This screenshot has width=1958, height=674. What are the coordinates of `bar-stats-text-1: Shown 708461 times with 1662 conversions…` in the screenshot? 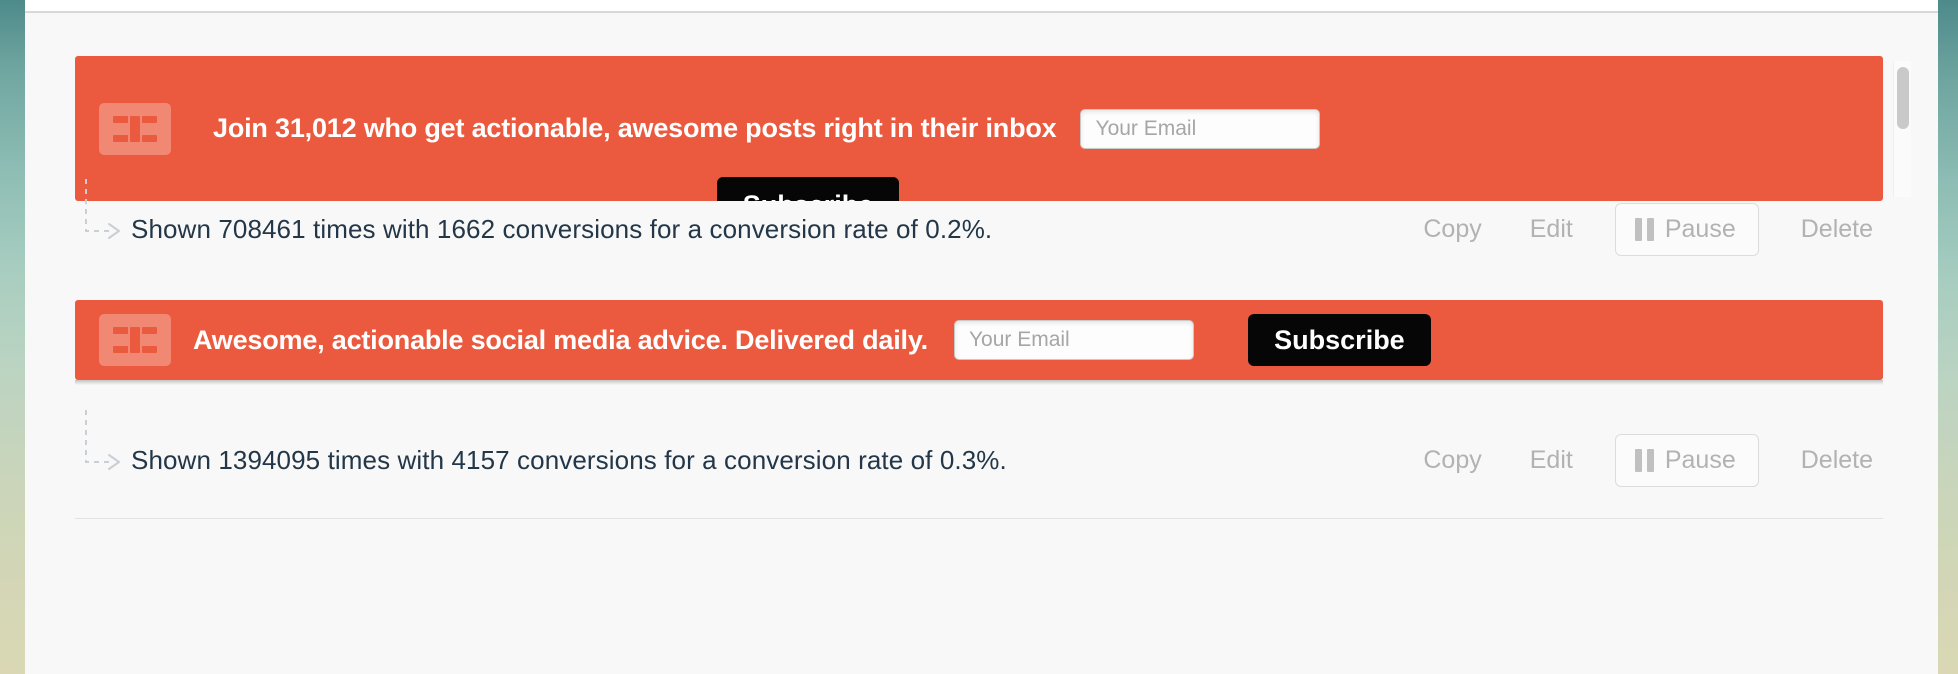 It's located at (562, 228).